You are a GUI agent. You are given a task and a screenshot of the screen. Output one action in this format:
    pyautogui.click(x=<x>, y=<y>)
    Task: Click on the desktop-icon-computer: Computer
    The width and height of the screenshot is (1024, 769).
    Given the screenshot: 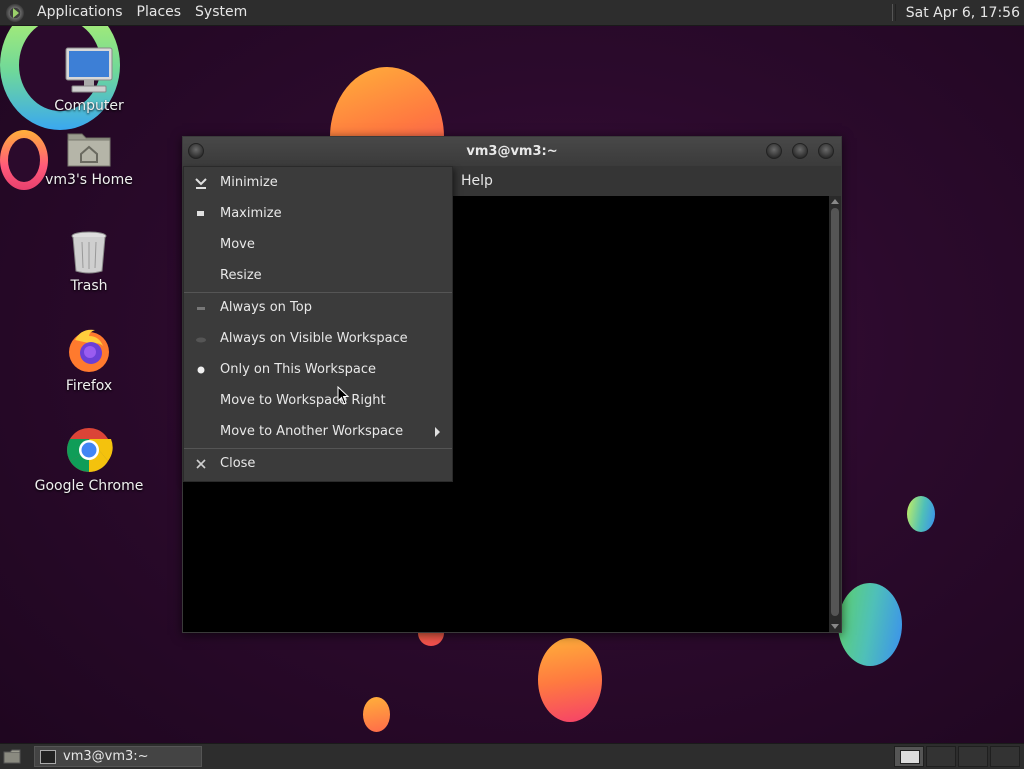 What is the action you would take?
    pyautogui.click(x=89, y=80)
    